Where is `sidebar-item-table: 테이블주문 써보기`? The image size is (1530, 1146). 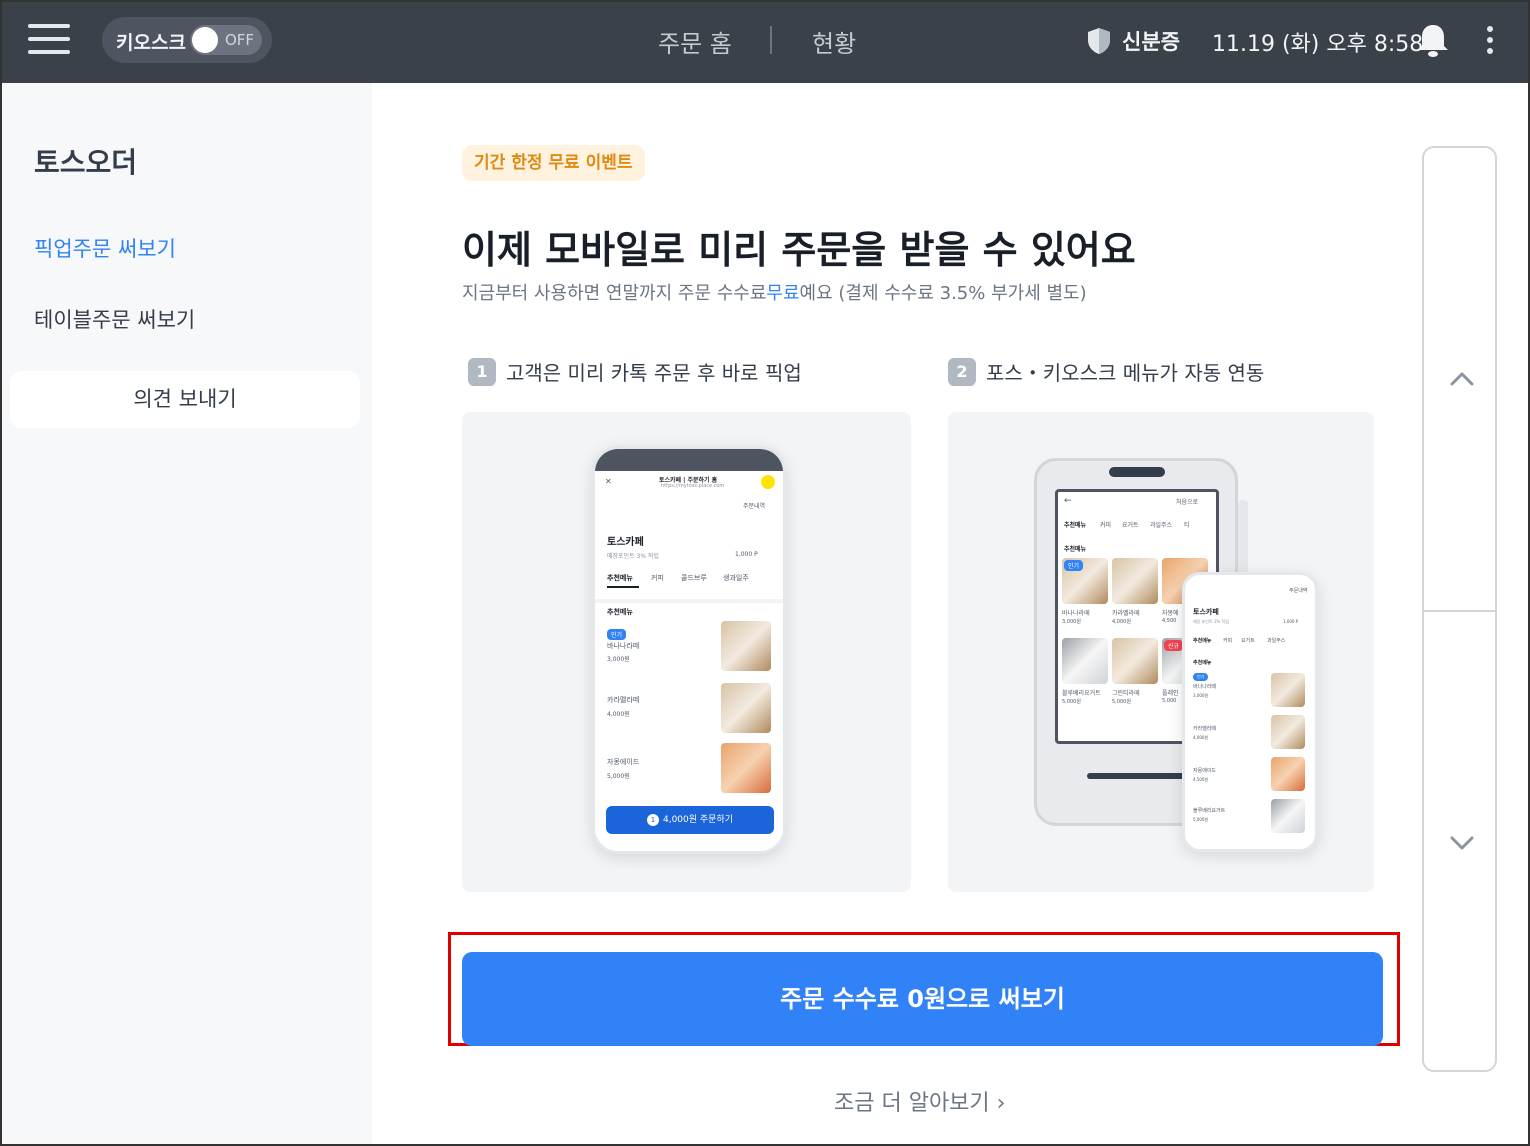
sidebar-item-table: 테이블주문 써보기 is located at coordinates (114, 319).